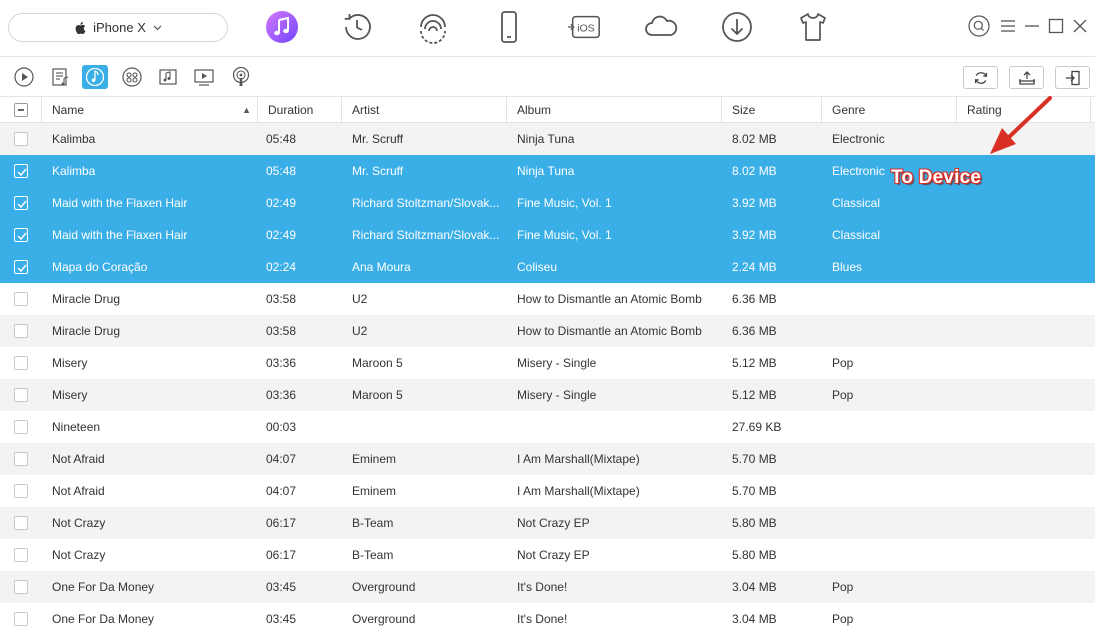 The width and height of the screenshot is (1095, 630). Describe the element at coordinates (150, 110) in the screenshot. I see `column-name: Name ▲` at that location.